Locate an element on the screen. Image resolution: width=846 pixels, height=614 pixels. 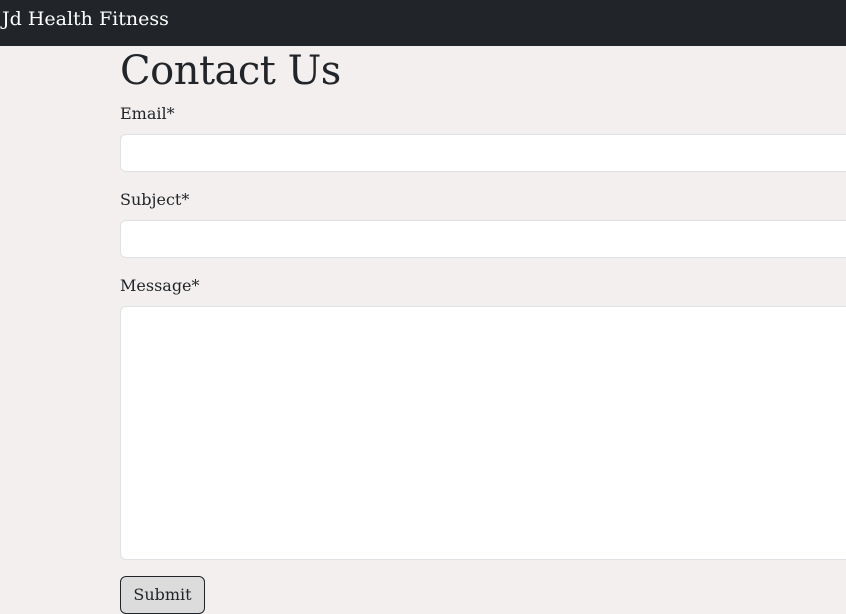
navbar: Jd Health Fitness is located at coordinates (423, 23).